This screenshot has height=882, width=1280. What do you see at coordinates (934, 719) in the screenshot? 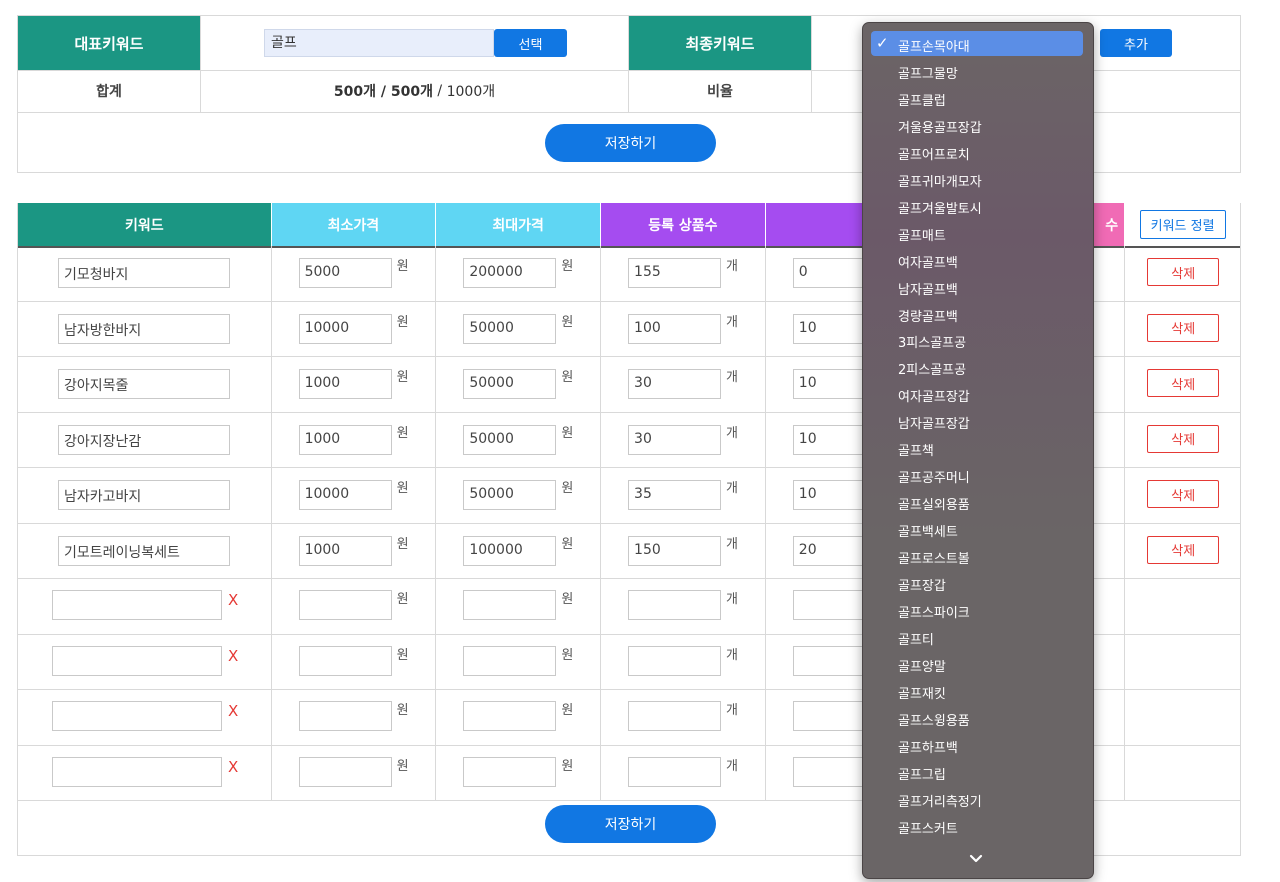
I see `dropdown-option: 골프스윙용품` at bounding box center [934, 719].